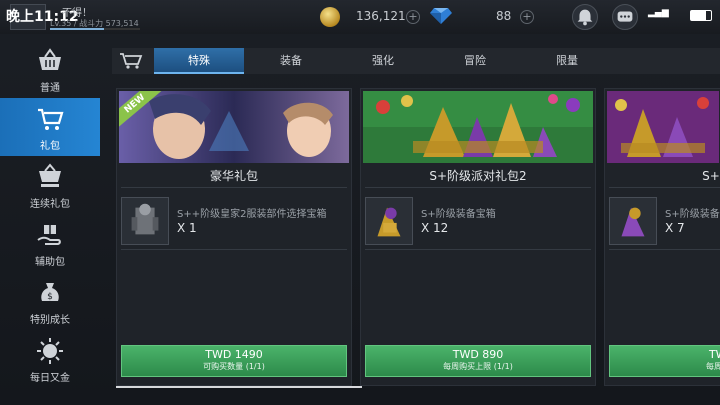  Describe the element at coordinates (50, 175) in the screenshot. I see `basket-stack-icon` at that location.